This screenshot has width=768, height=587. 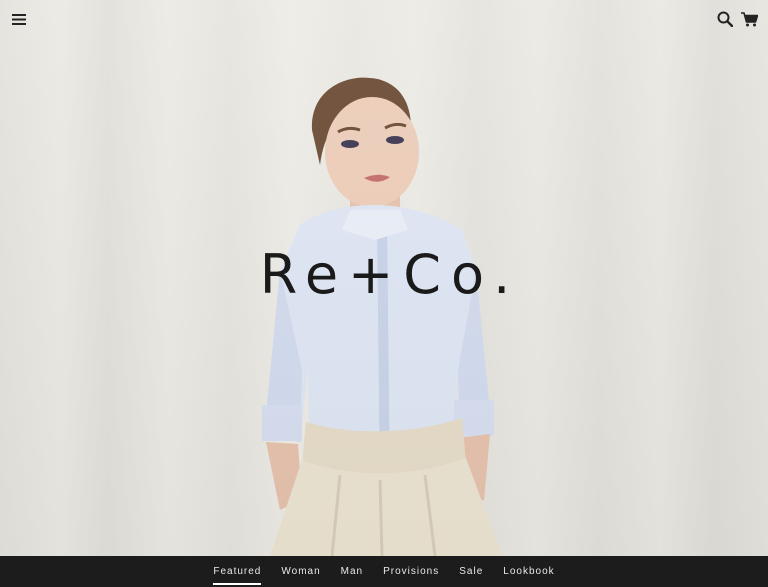 I want to click on nav-item-sale: Sale, so click(x=471, y=571).